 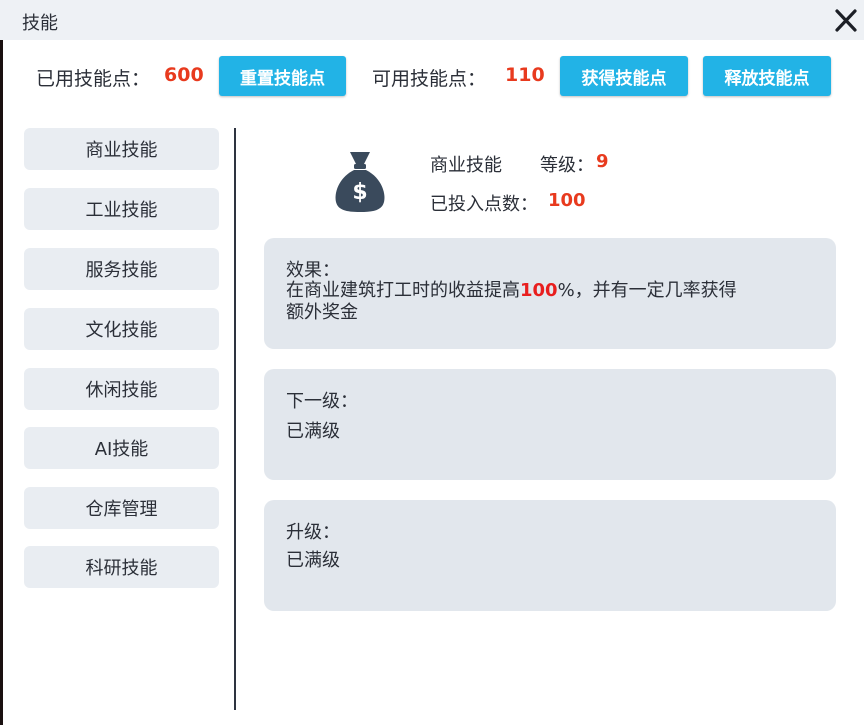 I want to click on next-level-value: 已满级, so click(x=313, y=431).